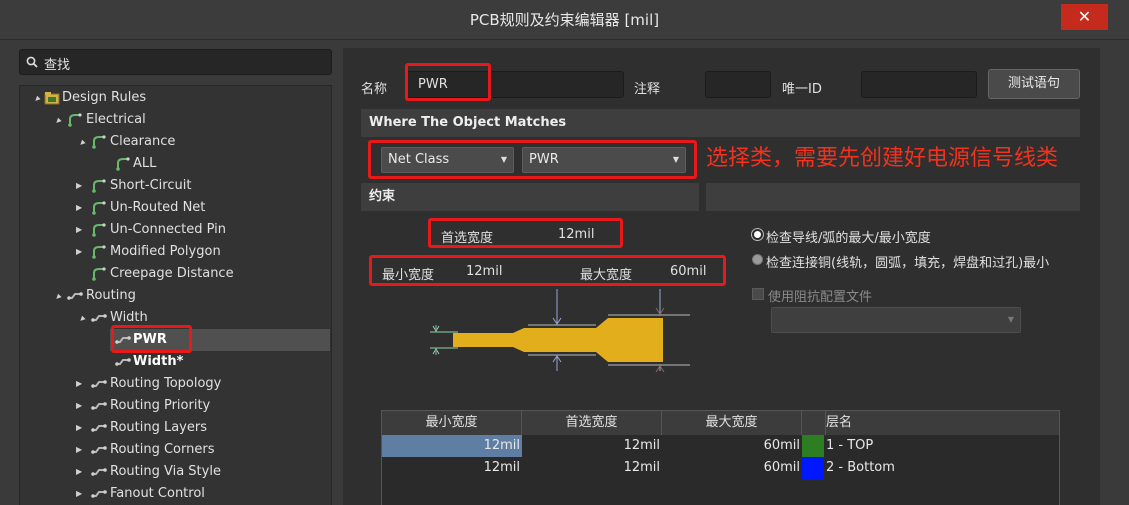 The height and width of the screenshot is (505, 1129). Describe the element at coordinates (758, 294) in the screenshot. I see `impedance-profile-checkbox` at that location.